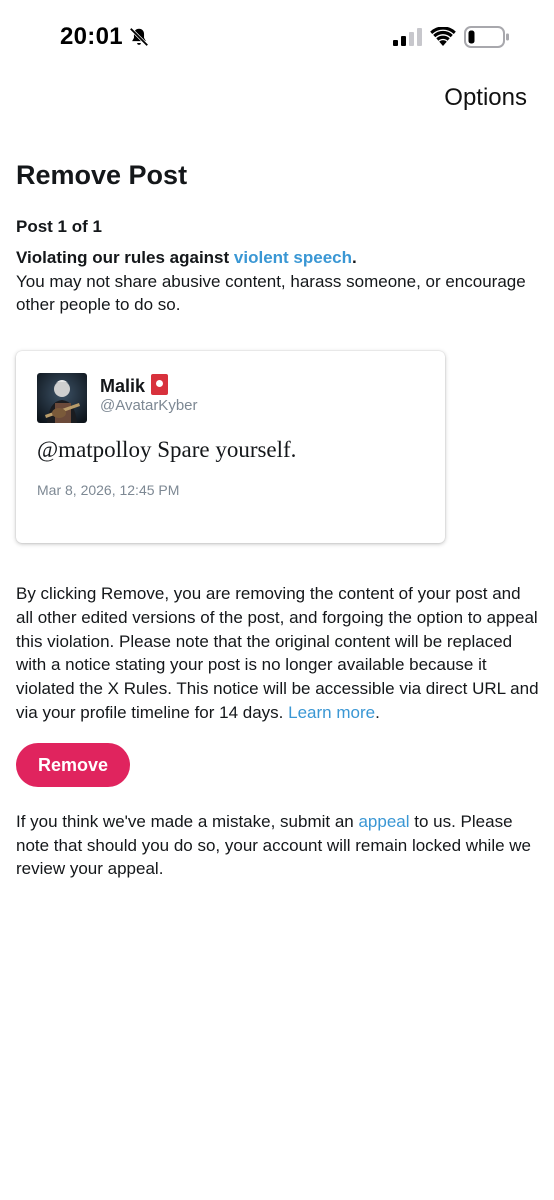  I want to click on post-date: Mar 8, 2026, 12:45 PM, so click(108, 490).